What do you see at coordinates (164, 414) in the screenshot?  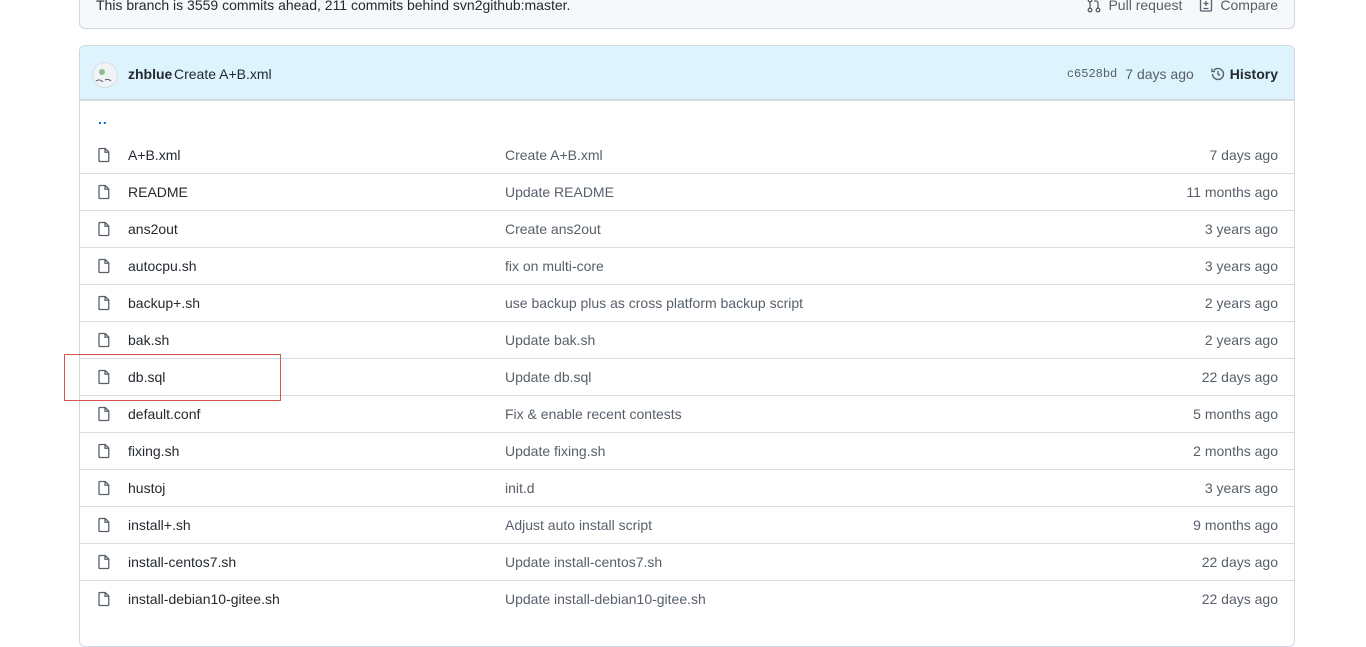 I see `file-name-link: default.conf` at bounding box center [164, 414].